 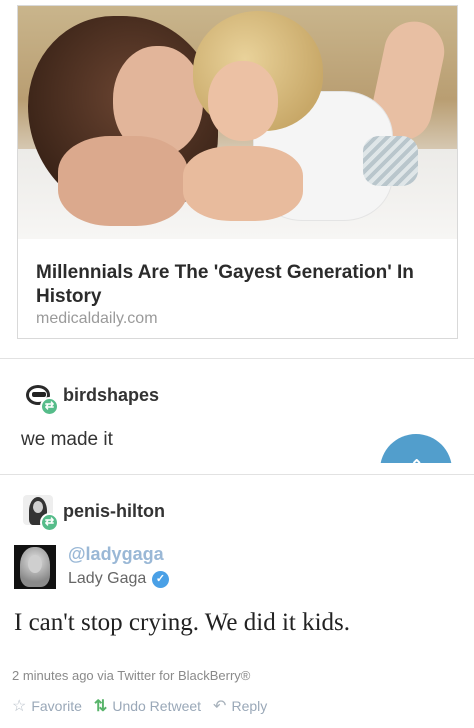 What do you see at coordinates (116, 554) in the screenshot?
I see `tweet-handle: @ladygaga` at bounding box center [116, 554].